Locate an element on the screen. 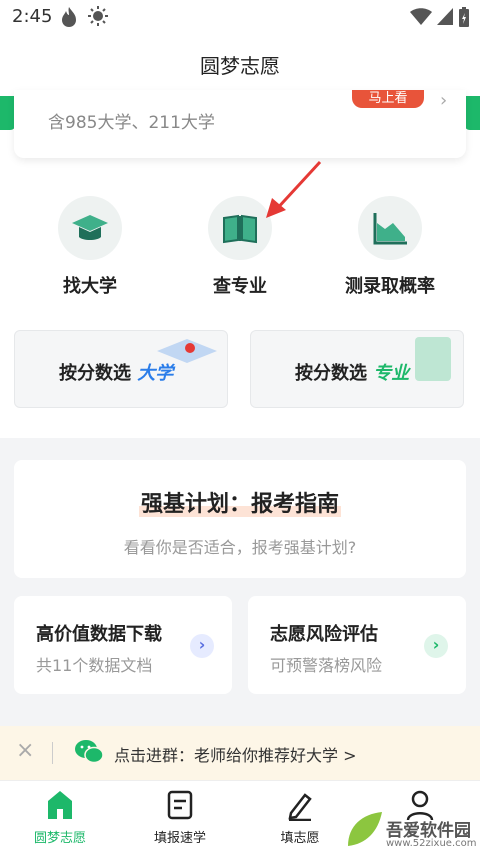 The image size is (480, 855). notice-message: 点击进群：老师给你推荐好大学 > is located at coordinates (235, 755).